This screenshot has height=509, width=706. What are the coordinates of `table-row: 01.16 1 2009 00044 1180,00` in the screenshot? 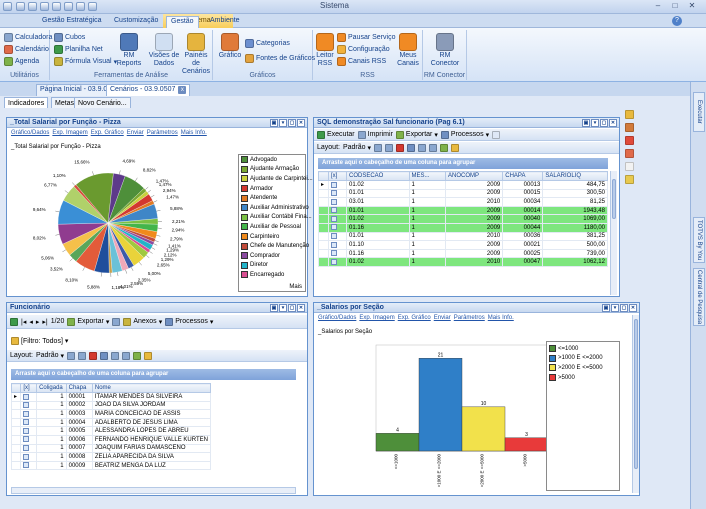 It's located at (463, 227).